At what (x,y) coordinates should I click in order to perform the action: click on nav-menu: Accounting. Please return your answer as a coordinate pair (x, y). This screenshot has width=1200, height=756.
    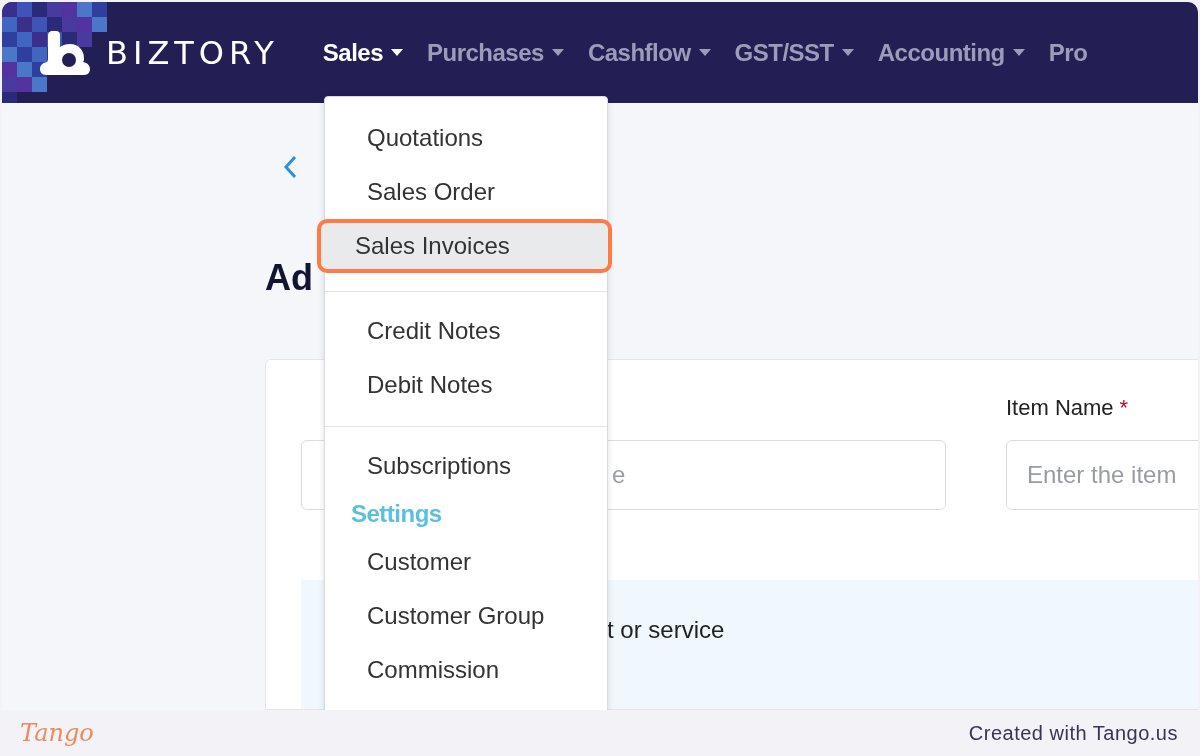
    Looking at the image, I should click on (951, 52).